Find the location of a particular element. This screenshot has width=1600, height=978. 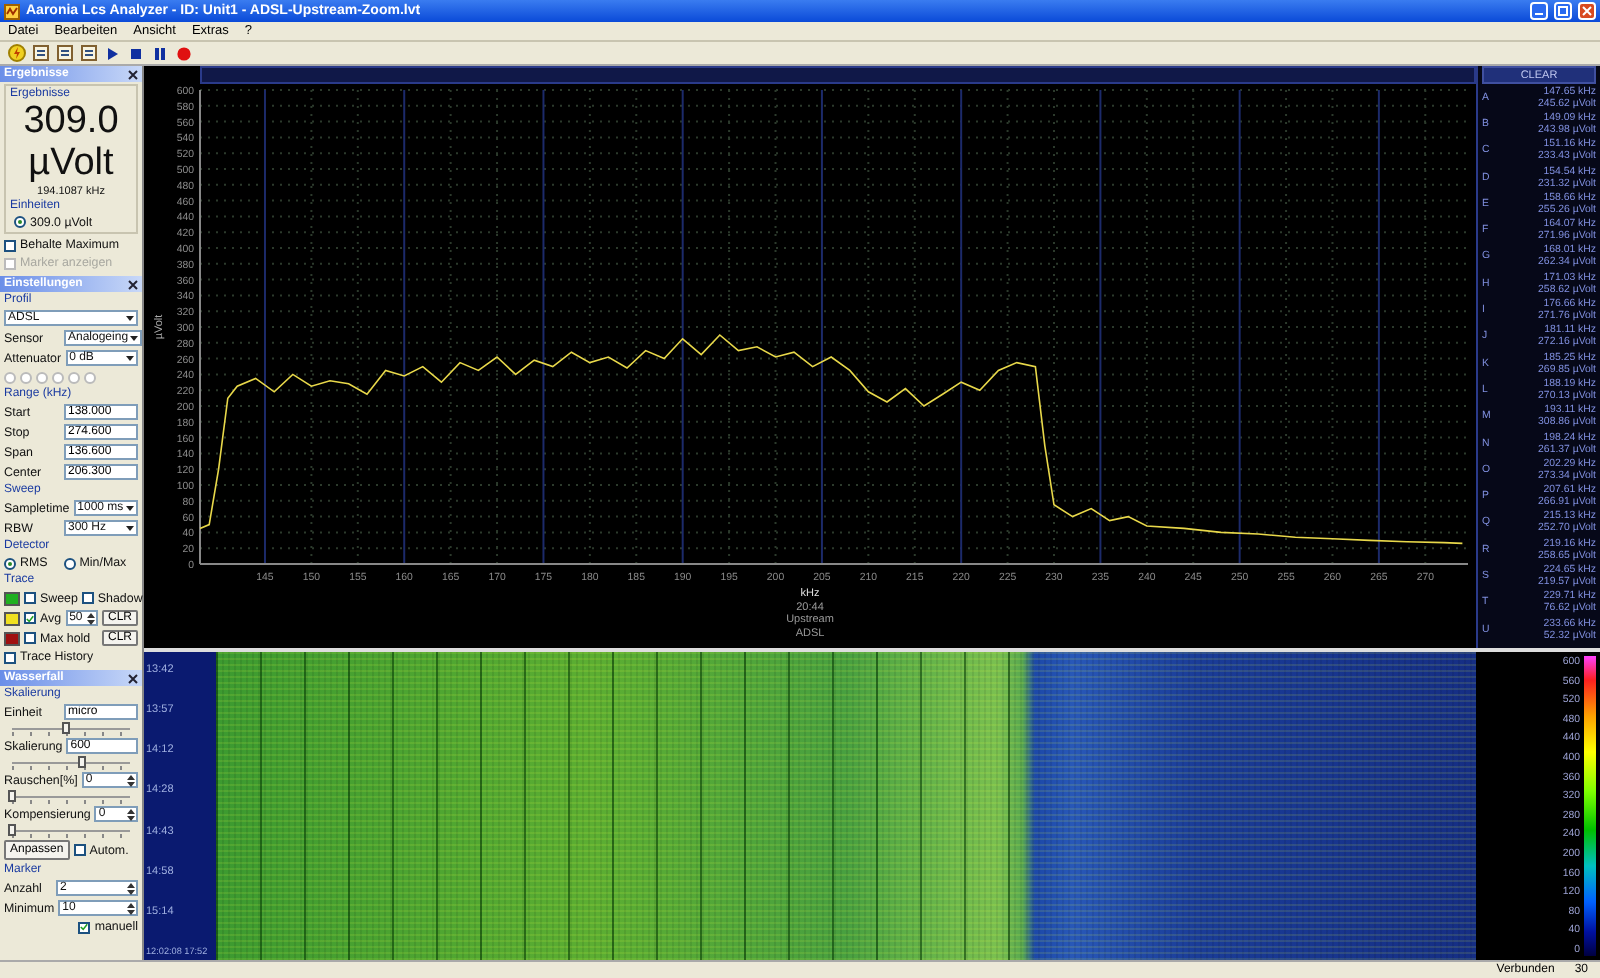

pause-button is located at coordinates (160, 53).